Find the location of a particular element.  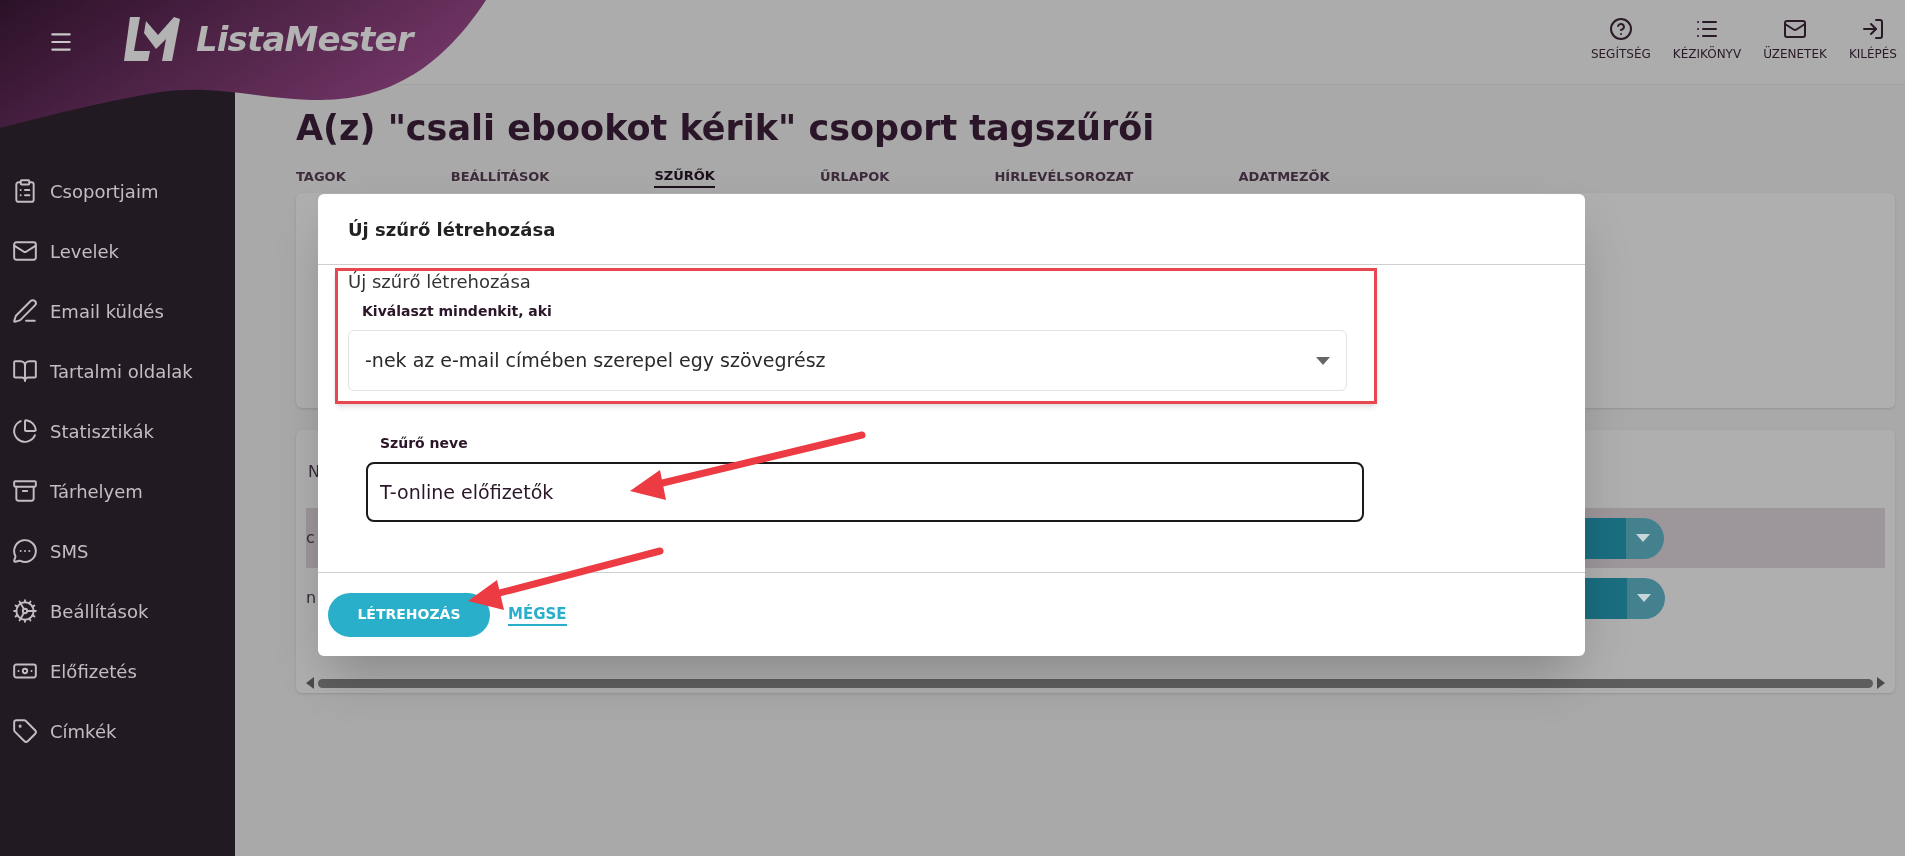

table-cell-text: n is located at coordinates (311, 598).